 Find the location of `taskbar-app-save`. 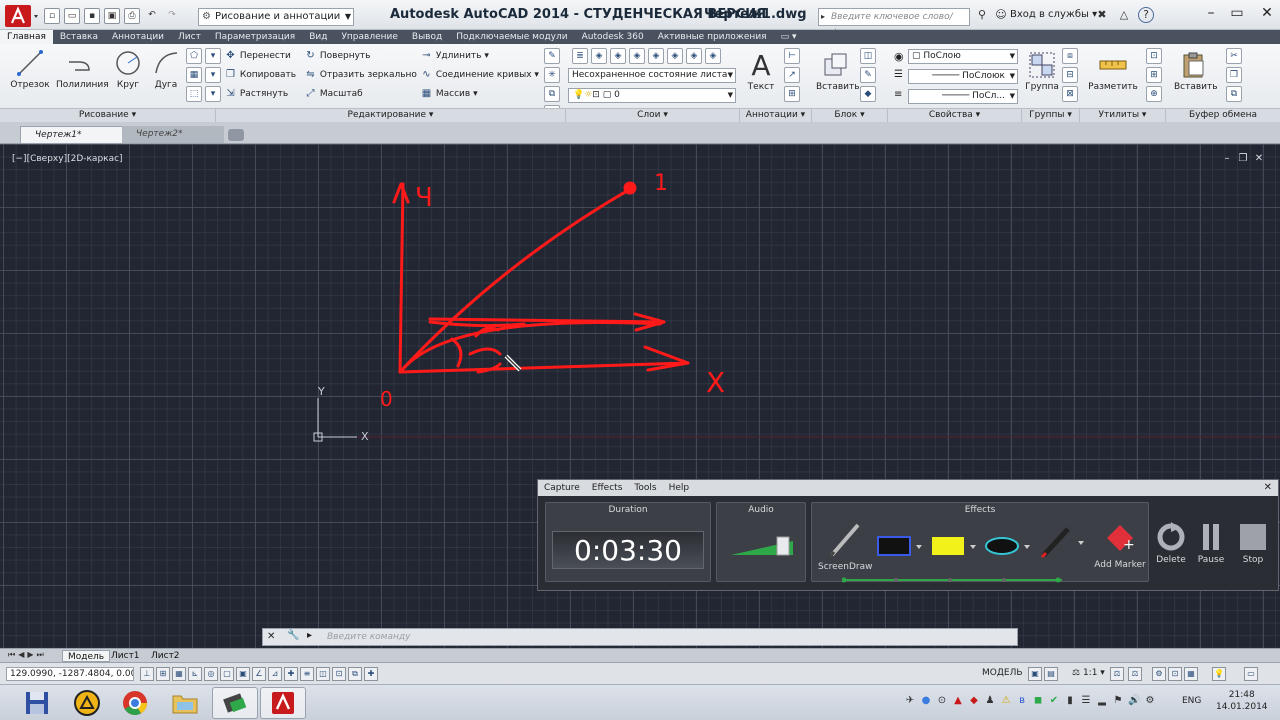

taskbar-app-save is located at coordinates (37, 703).